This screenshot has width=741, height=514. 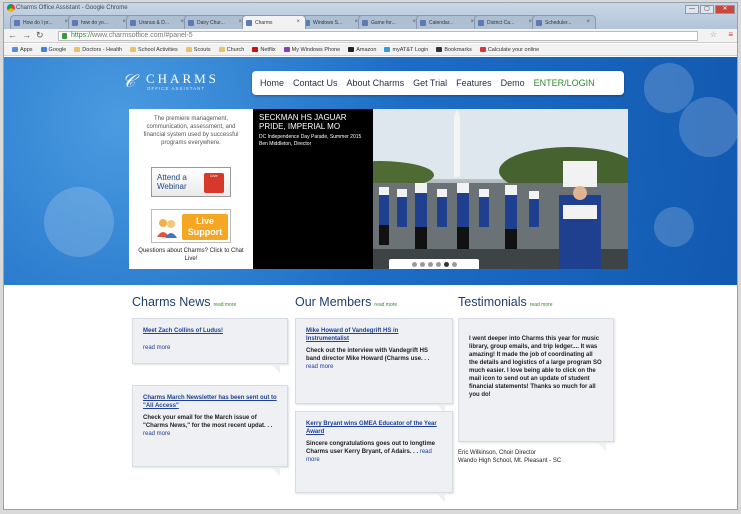 I want to click on nav-home: Home, so click(x=272, y=83).